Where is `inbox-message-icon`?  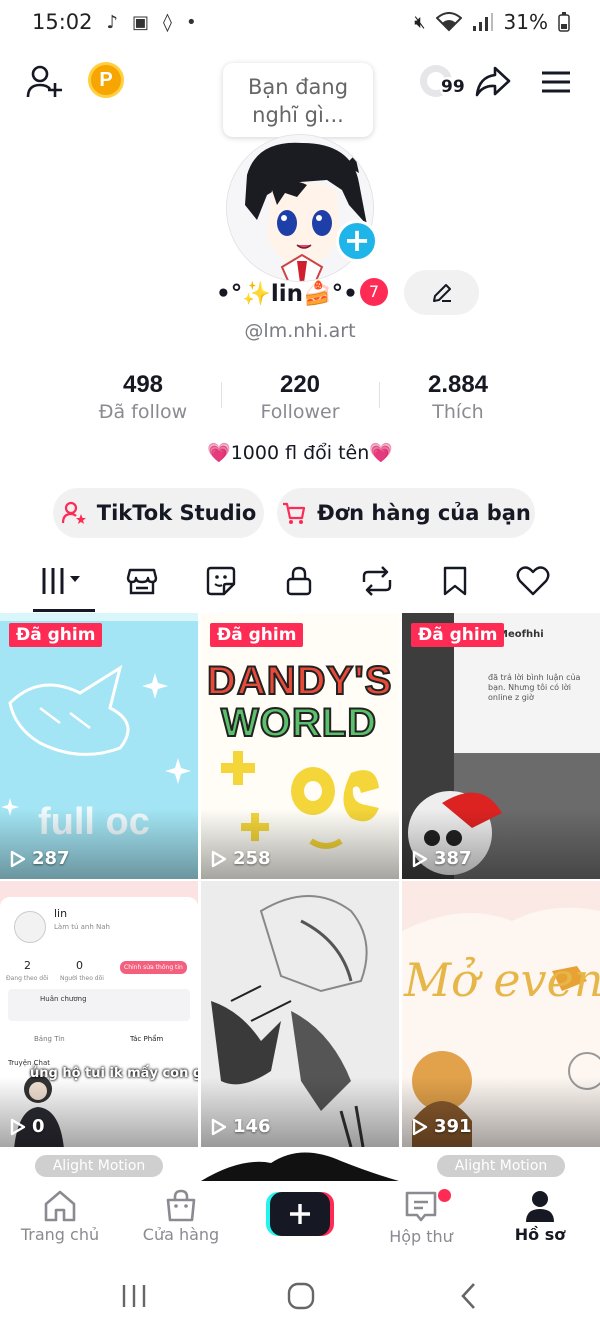
inbox-message-icon is located at coordinates (421, 1206).